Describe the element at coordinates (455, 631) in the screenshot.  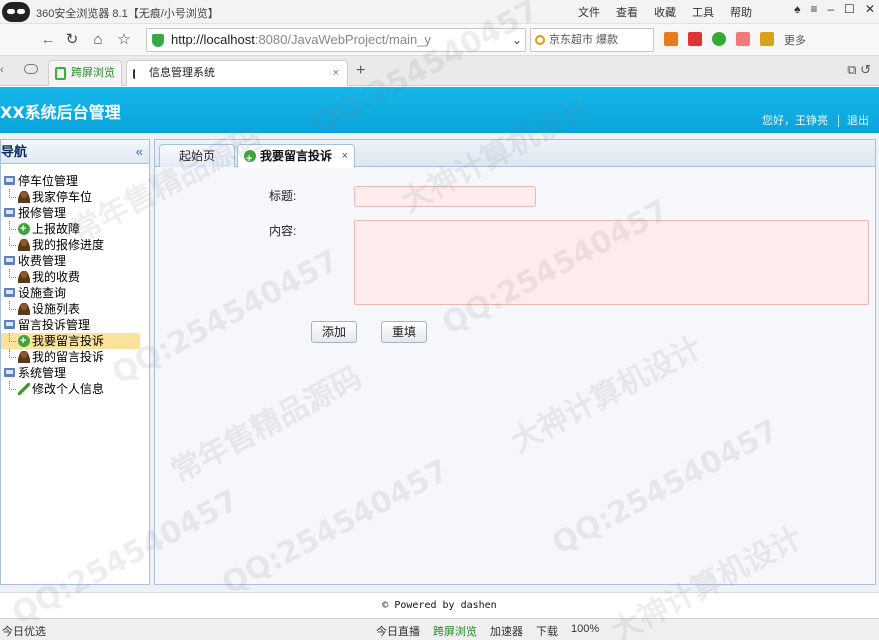
I see `status-cross-screen: 跨屏浏览` at that location.